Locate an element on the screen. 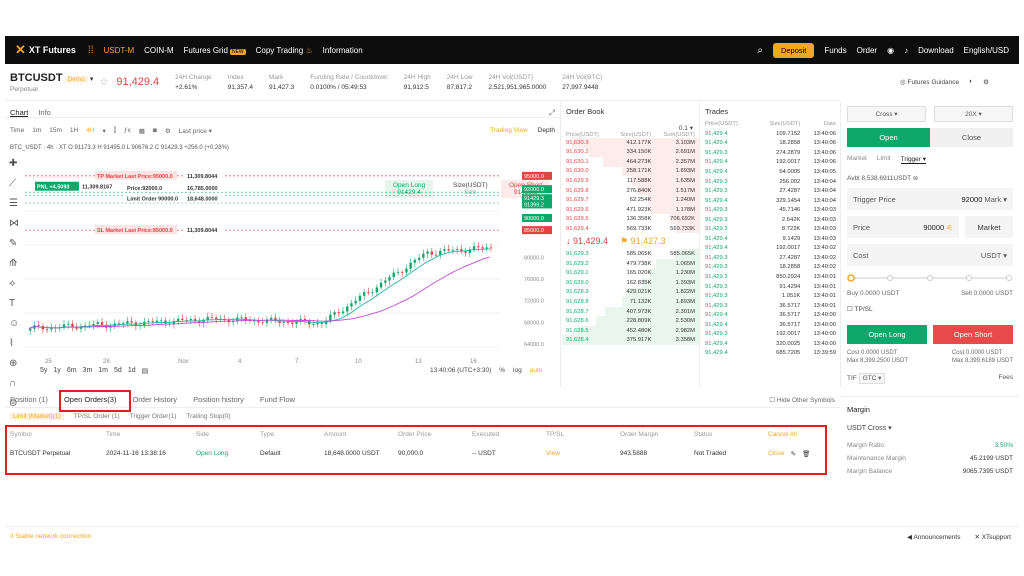  subtab-limit-market: Limit (Market)(1) is located at coordinates (37, 416).